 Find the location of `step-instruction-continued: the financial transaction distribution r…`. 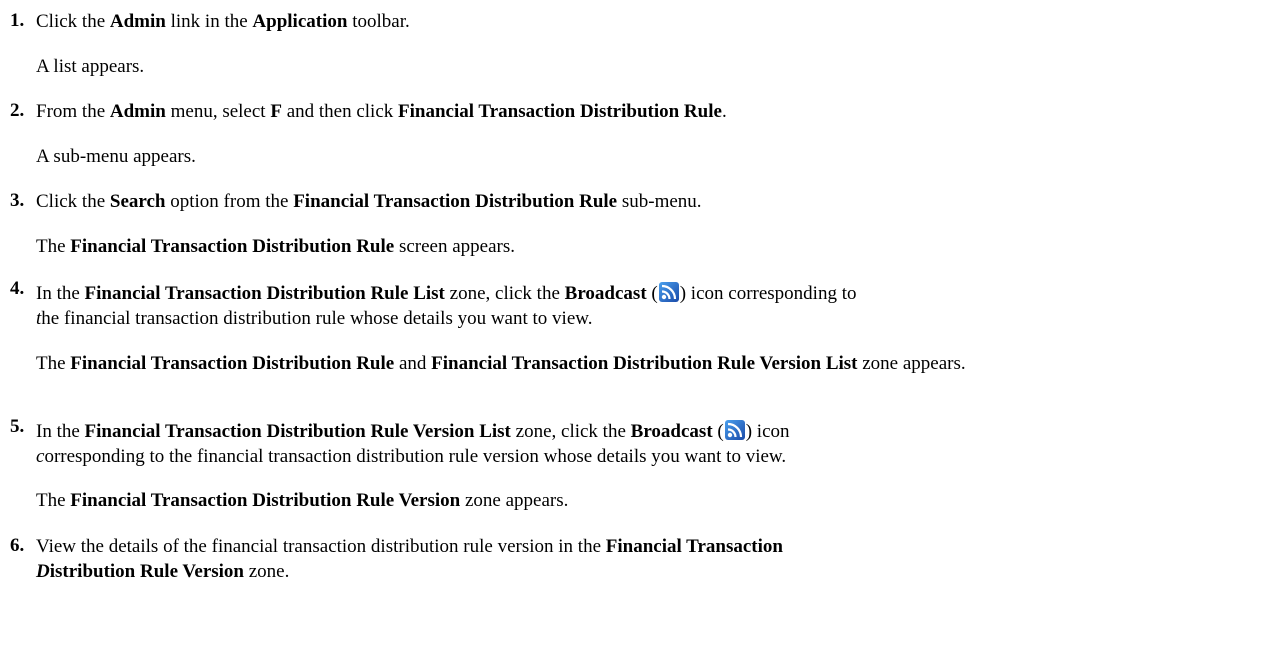

step-instruction-continued: the financial transaction distribution r… is located at coordinates (314, 318).